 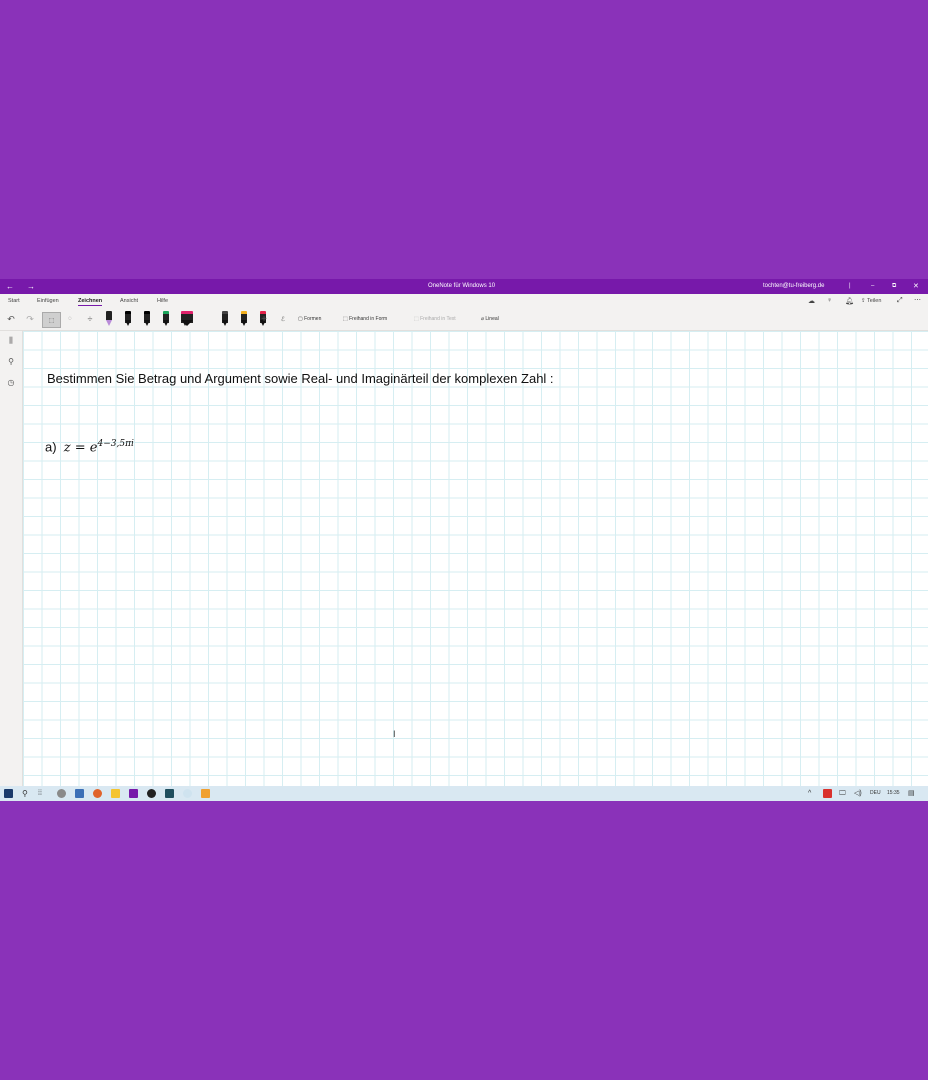 What do you see at coordinates (368, 319) in the screenshot?
I see `ink-to-shape-label: Freihand in Form` at bounding box center [368, 319].